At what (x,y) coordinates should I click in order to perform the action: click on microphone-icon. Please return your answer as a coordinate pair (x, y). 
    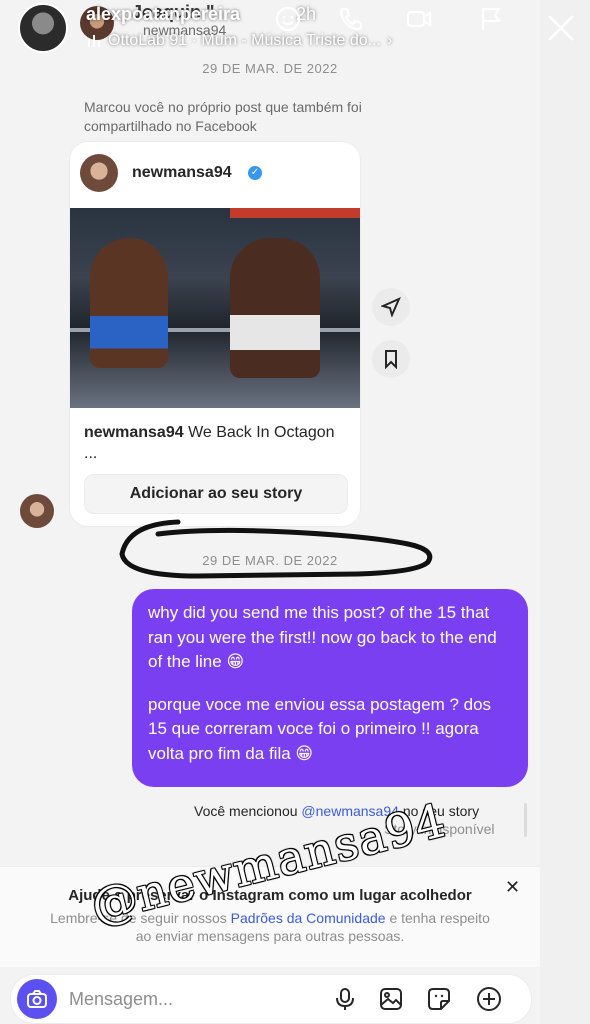
    Looking at the image, I should click on (345, 999).